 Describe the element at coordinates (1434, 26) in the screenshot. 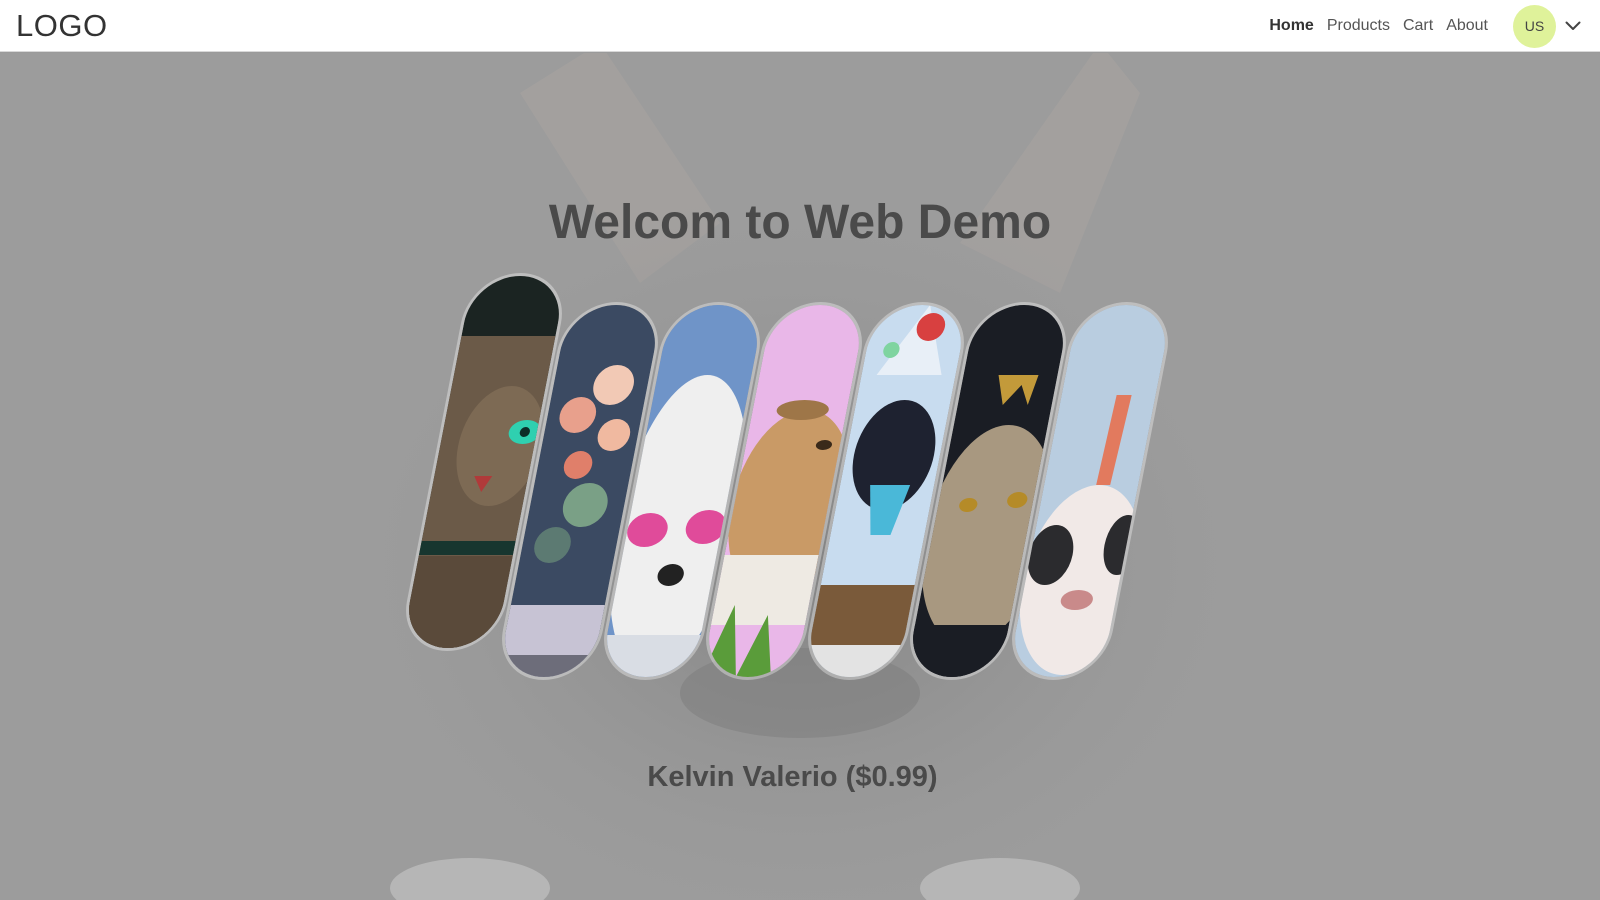

I see `nav-links: Home Products Cart About US` at that location.